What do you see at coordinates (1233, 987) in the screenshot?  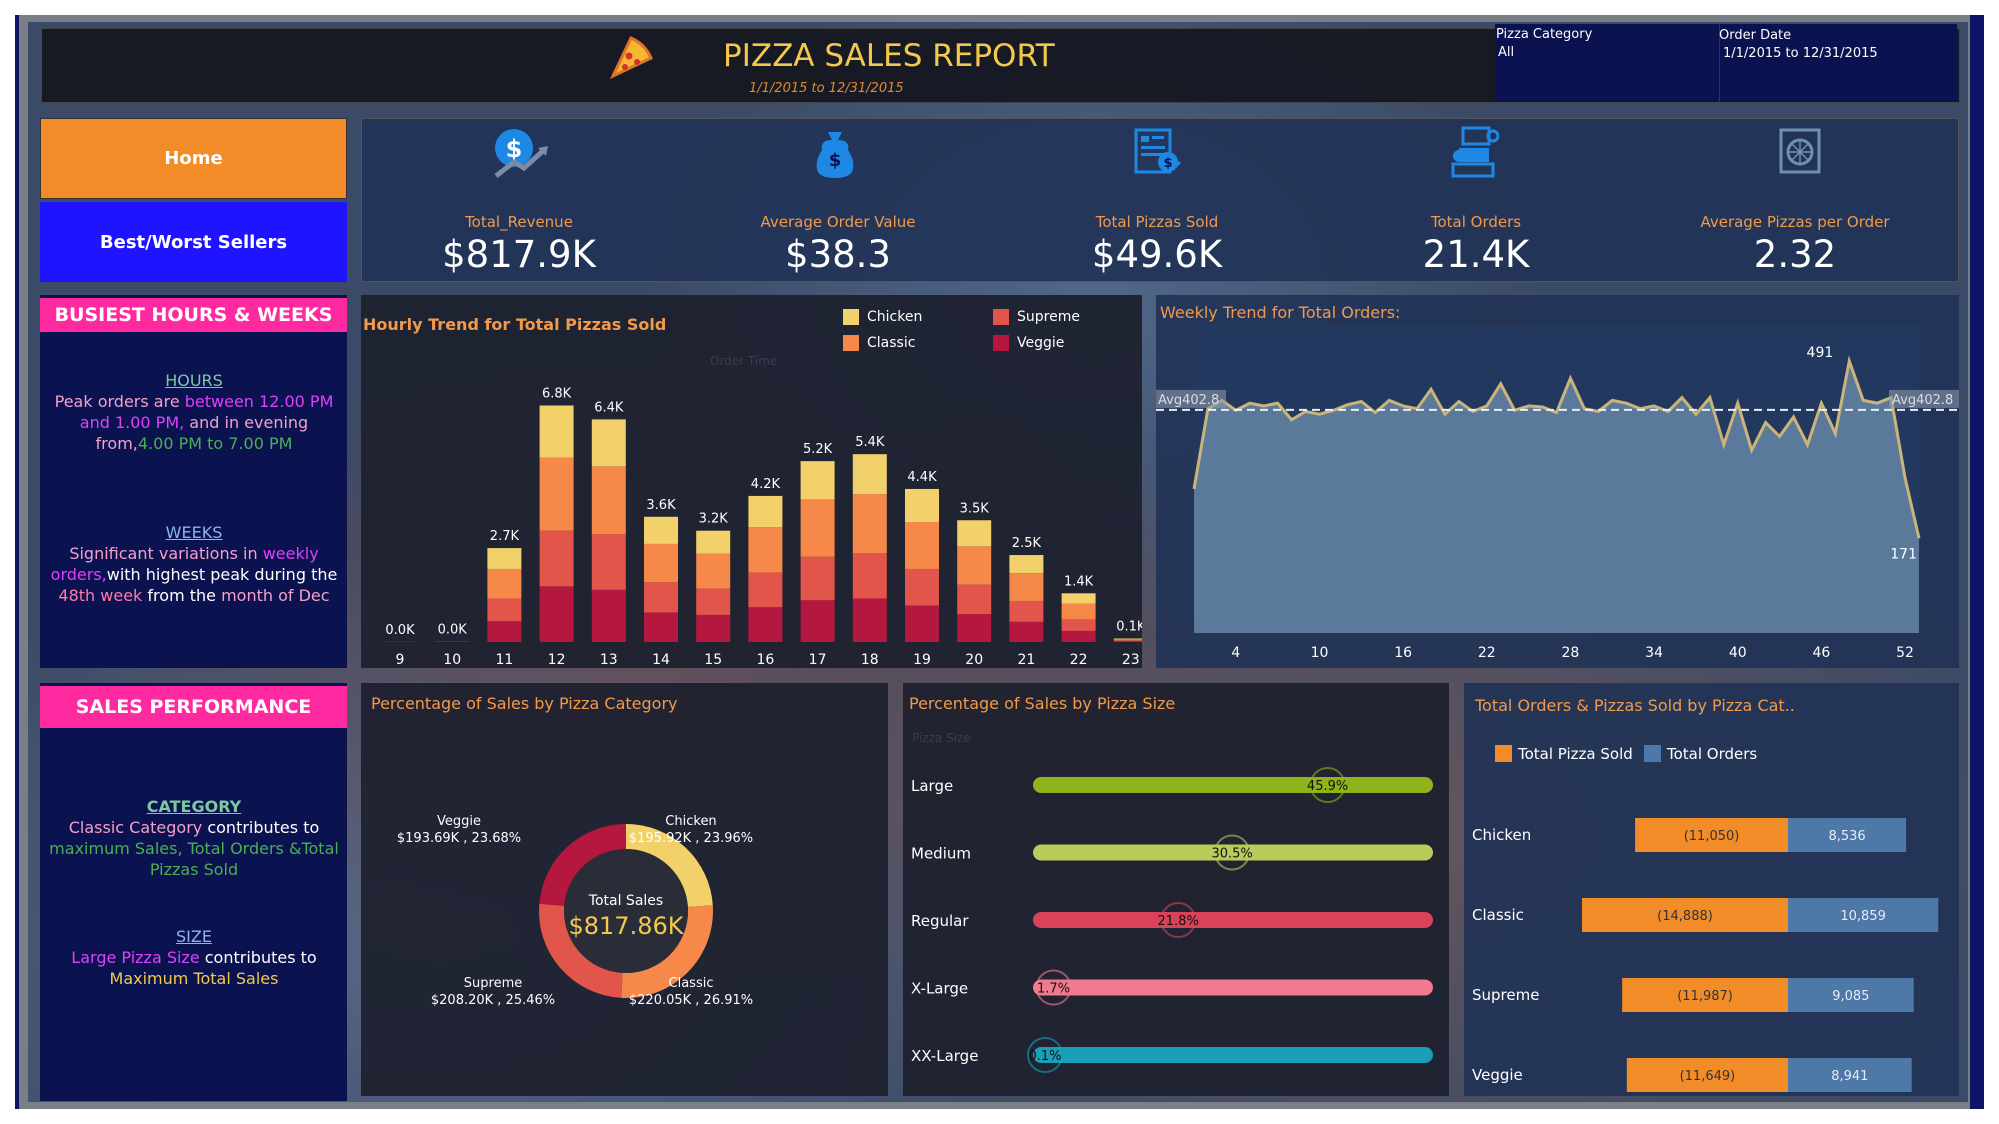 I see `size-bar-x-large` at bounding box center [1233, 987].